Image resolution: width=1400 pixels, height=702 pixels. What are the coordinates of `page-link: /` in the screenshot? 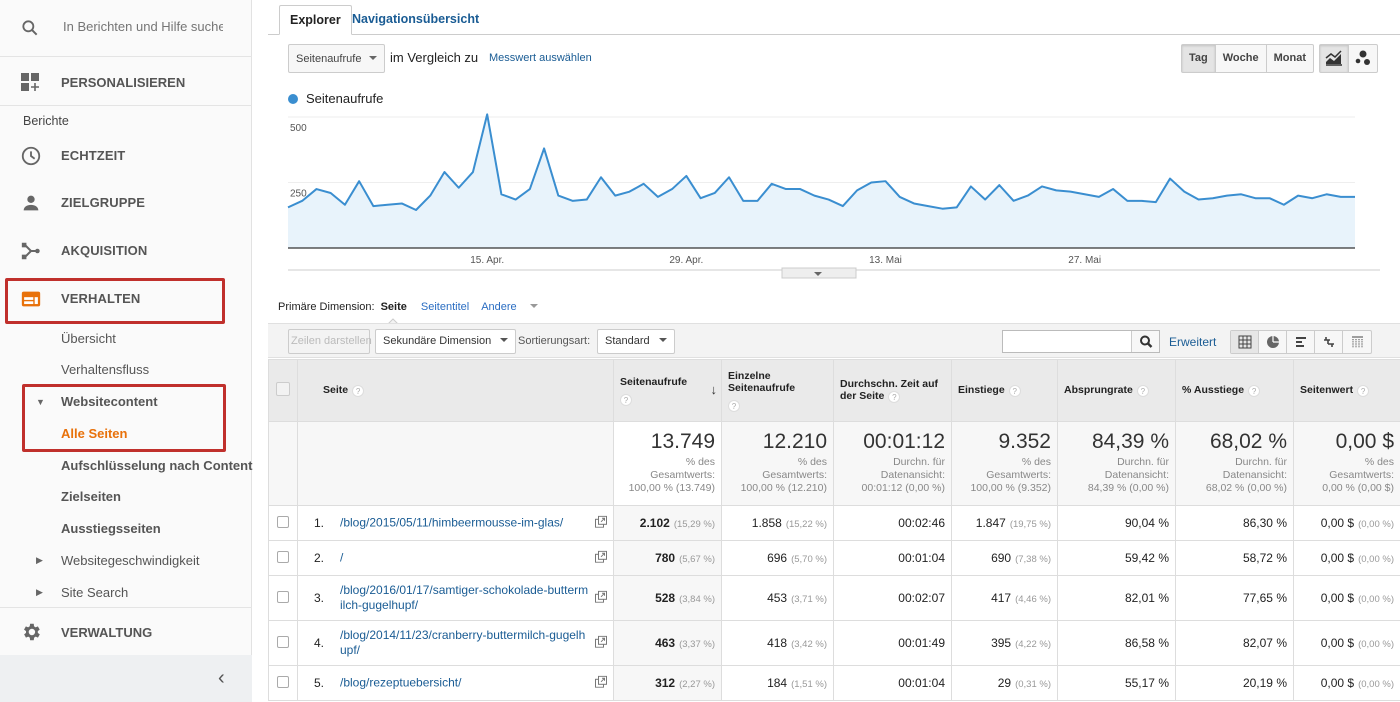 It's located at (465, 558).